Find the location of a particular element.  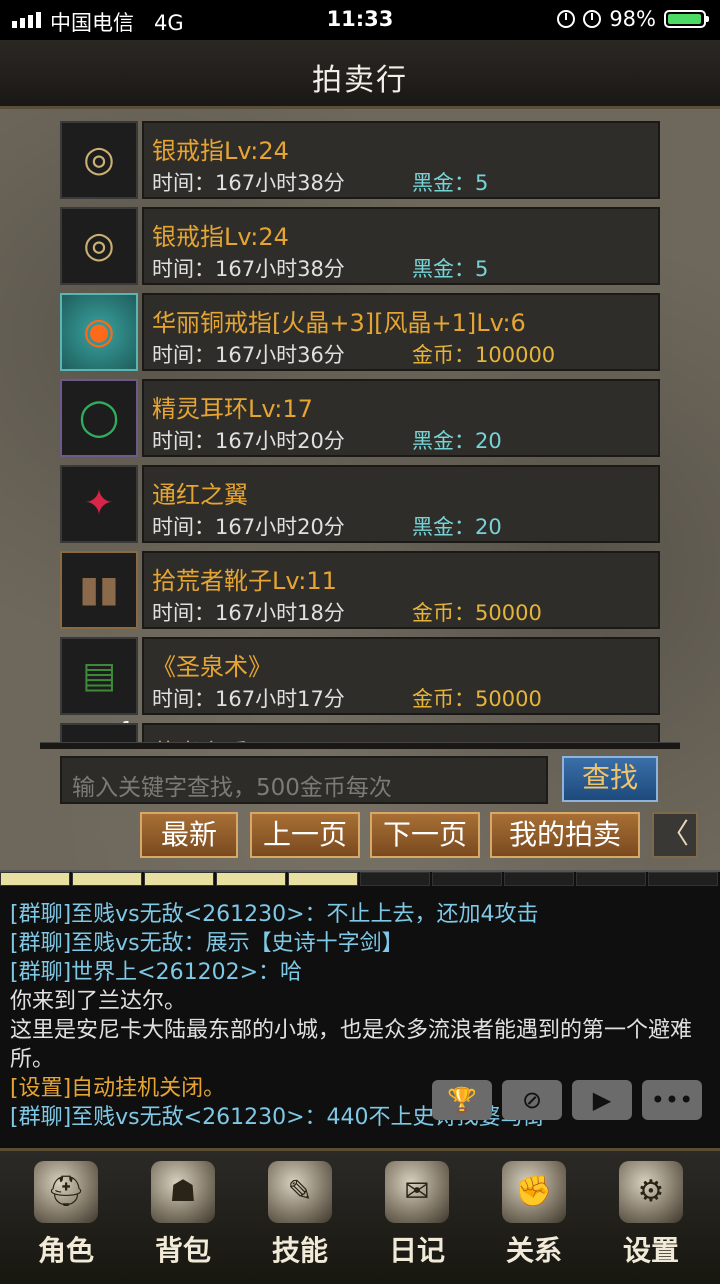

boots-icon: ▮▮ is located at coordinates (99, 590).